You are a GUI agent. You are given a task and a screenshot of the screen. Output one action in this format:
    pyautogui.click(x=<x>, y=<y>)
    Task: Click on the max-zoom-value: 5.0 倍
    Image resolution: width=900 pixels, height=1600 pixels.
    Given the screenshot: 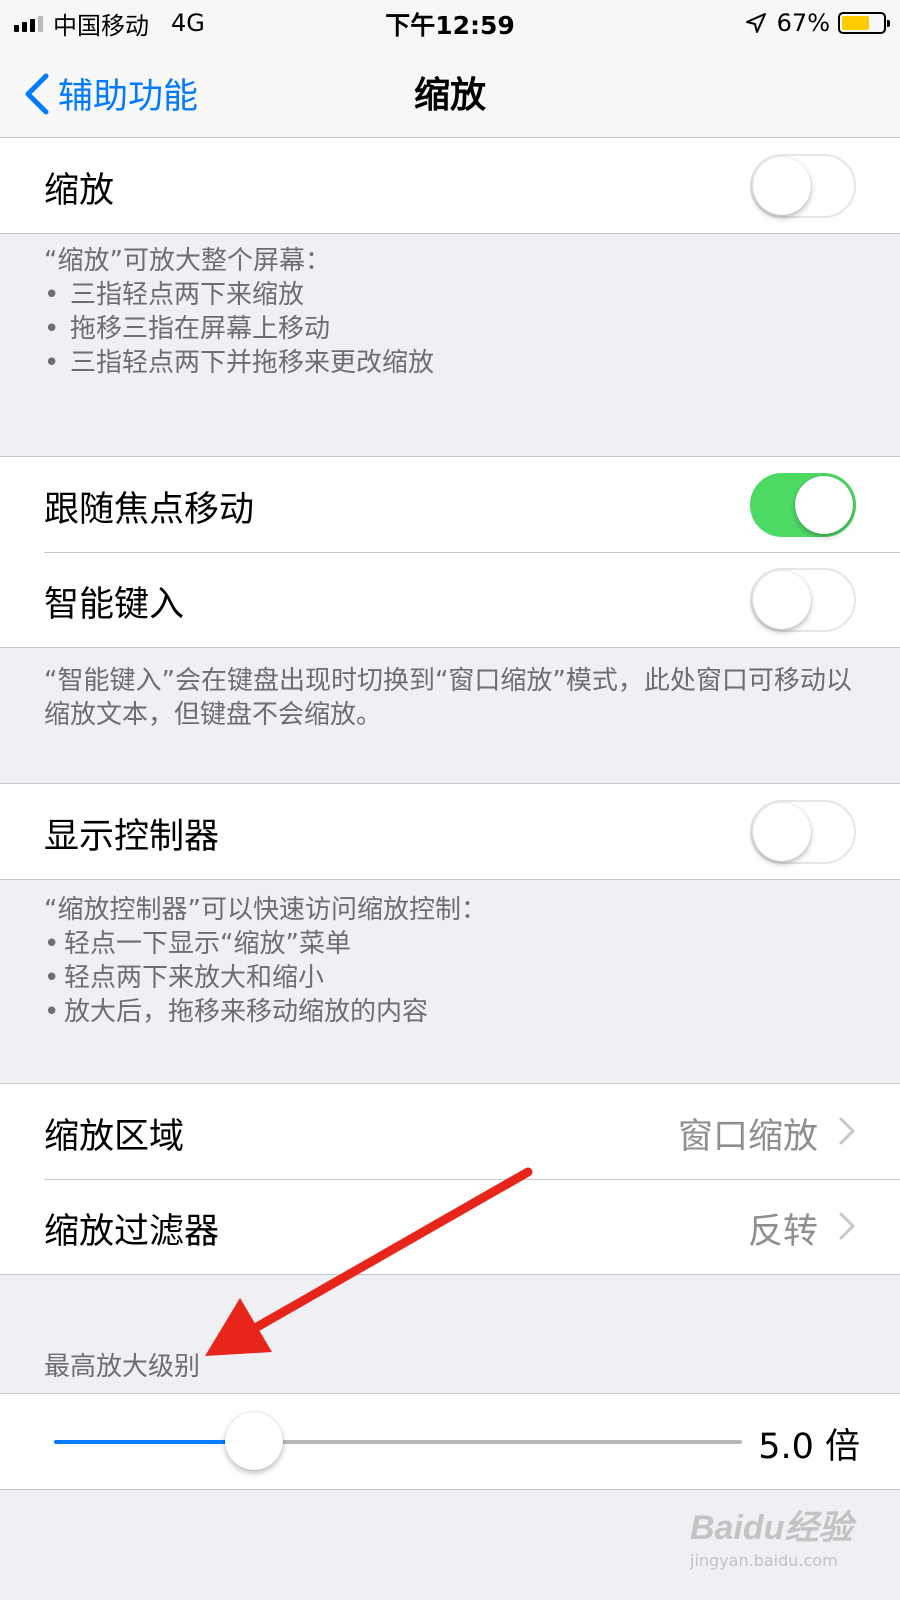 What is the action you would take?
    pyautogui.click(x=809, y=1447)
    